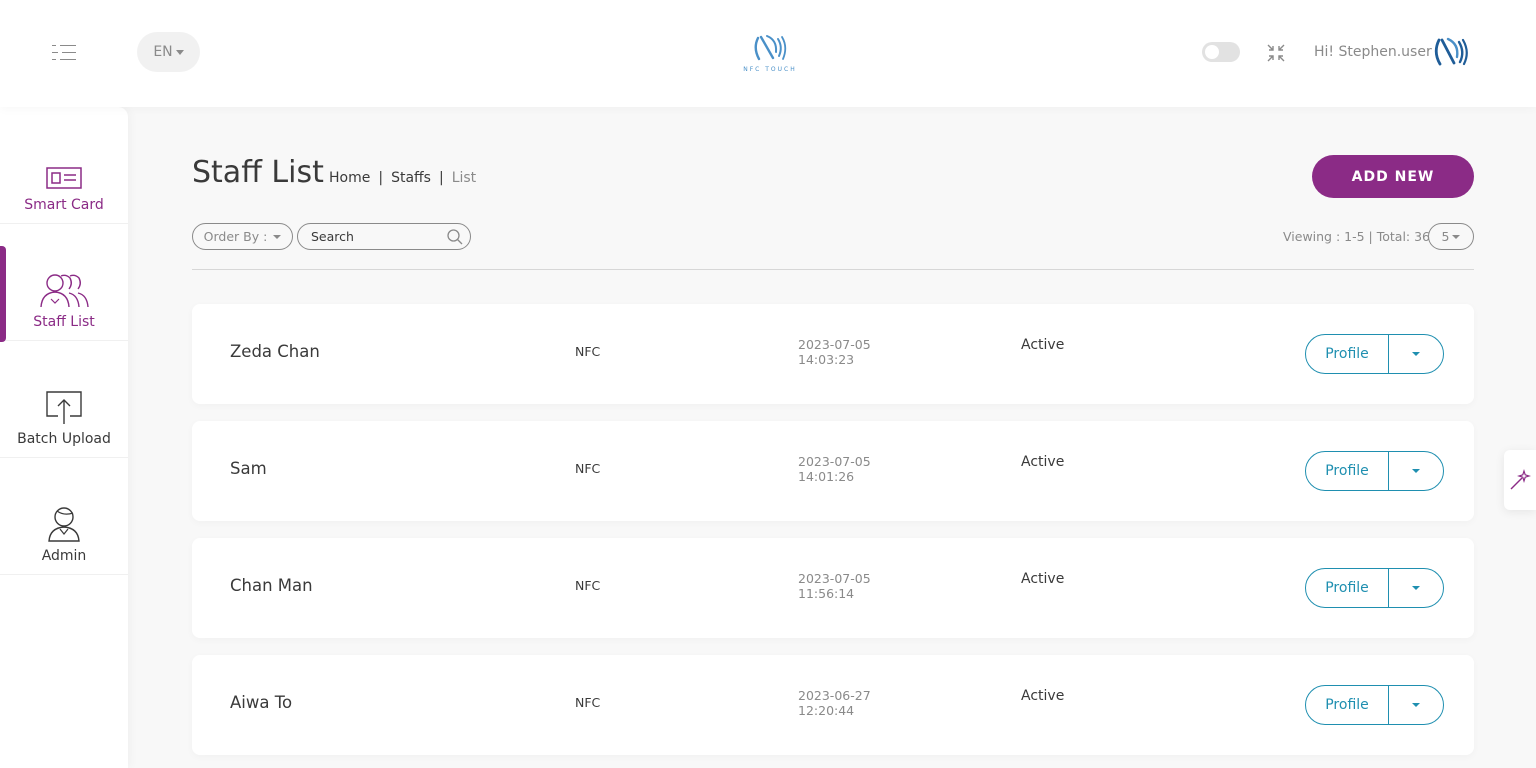  I want to click on logo-text: NFC TOUCH, so click(770, 69).